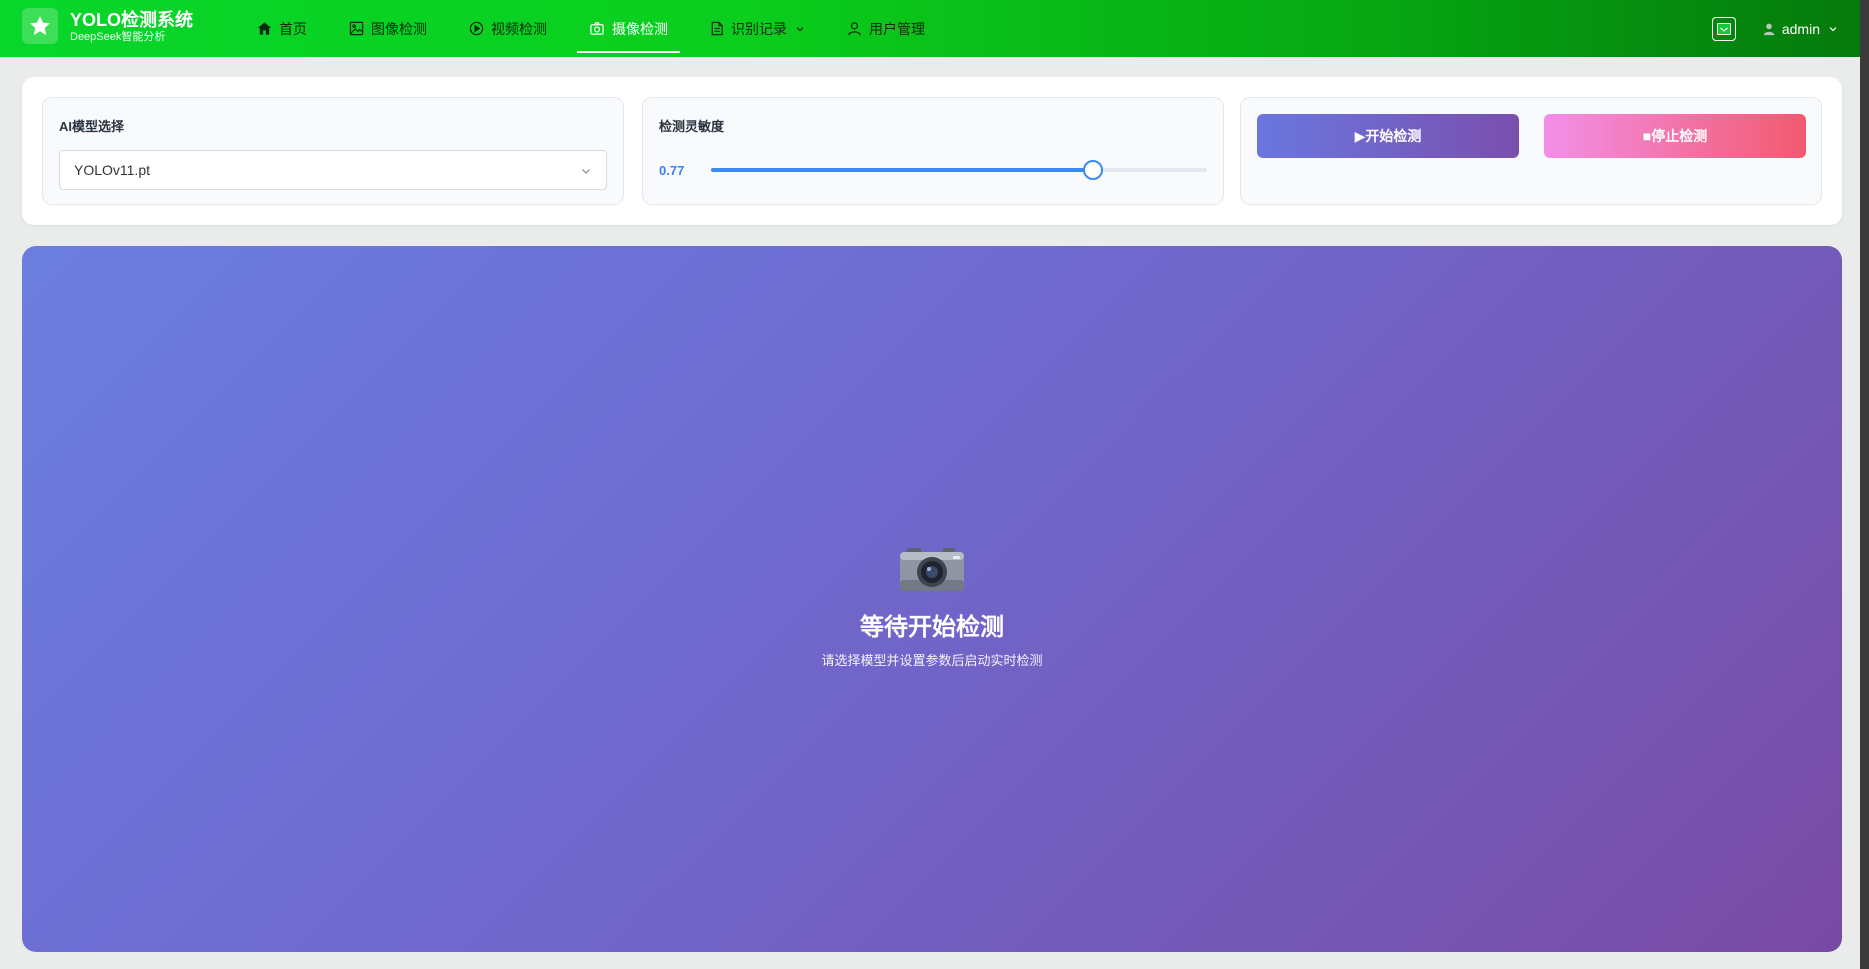 This screenshot has height=969, width=1869. I want to click on nav-image-detect: 图像检测, so click(388, 28).